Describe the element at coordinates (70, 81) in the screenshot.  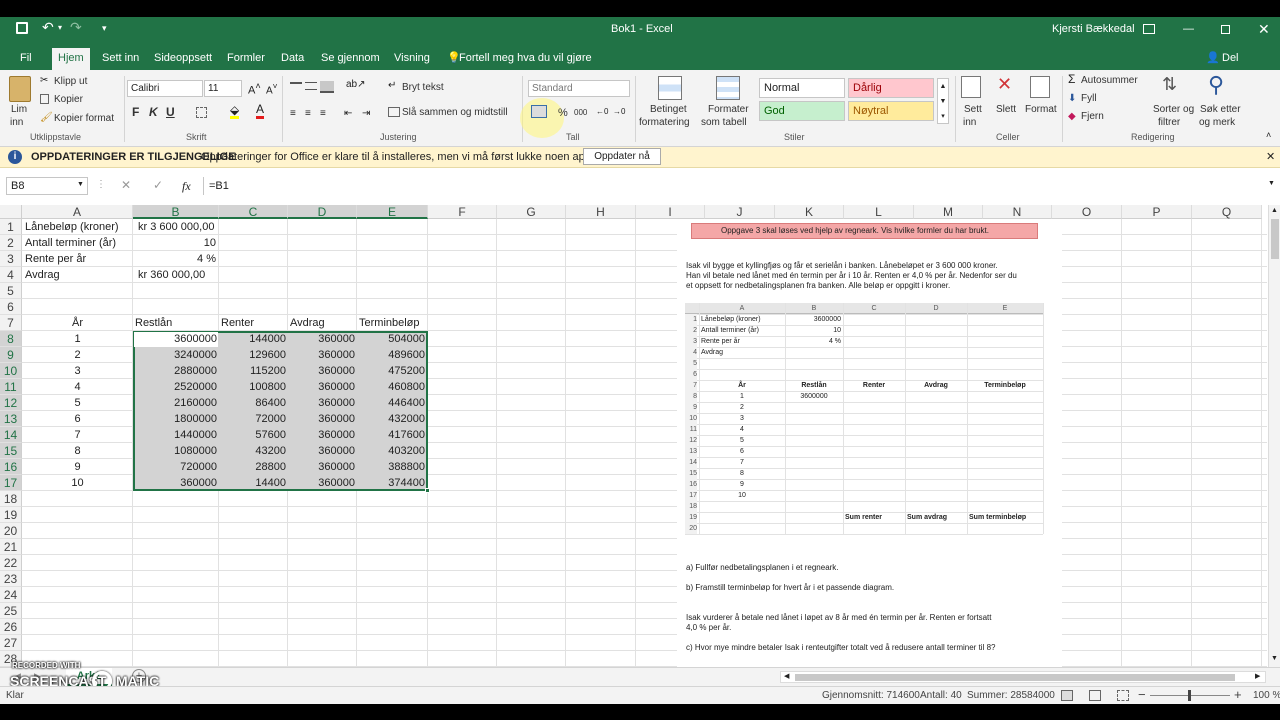
I see `cut-button: Klipp ut` at that location.